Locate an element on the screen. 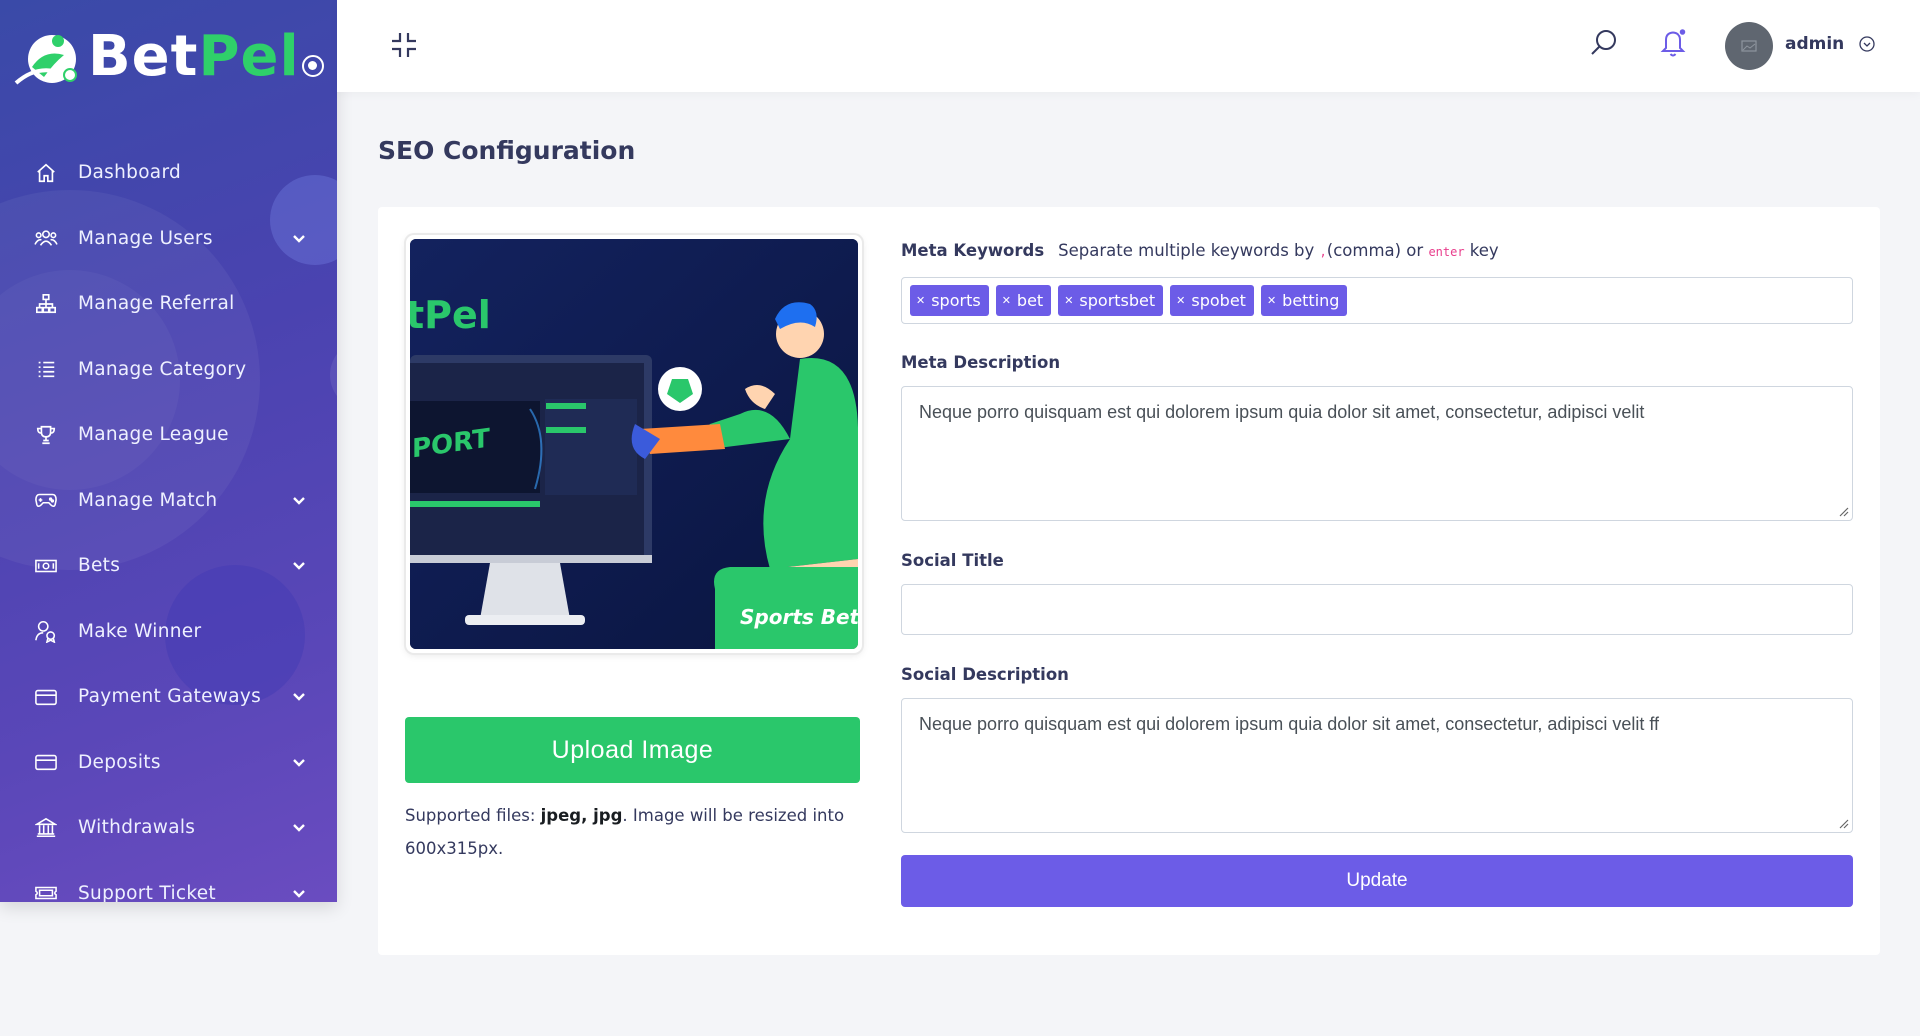 This screenshot has height=1036, width=1920. keyword-tag: ✕ sportsbet is located at coordinates (1111, 300).